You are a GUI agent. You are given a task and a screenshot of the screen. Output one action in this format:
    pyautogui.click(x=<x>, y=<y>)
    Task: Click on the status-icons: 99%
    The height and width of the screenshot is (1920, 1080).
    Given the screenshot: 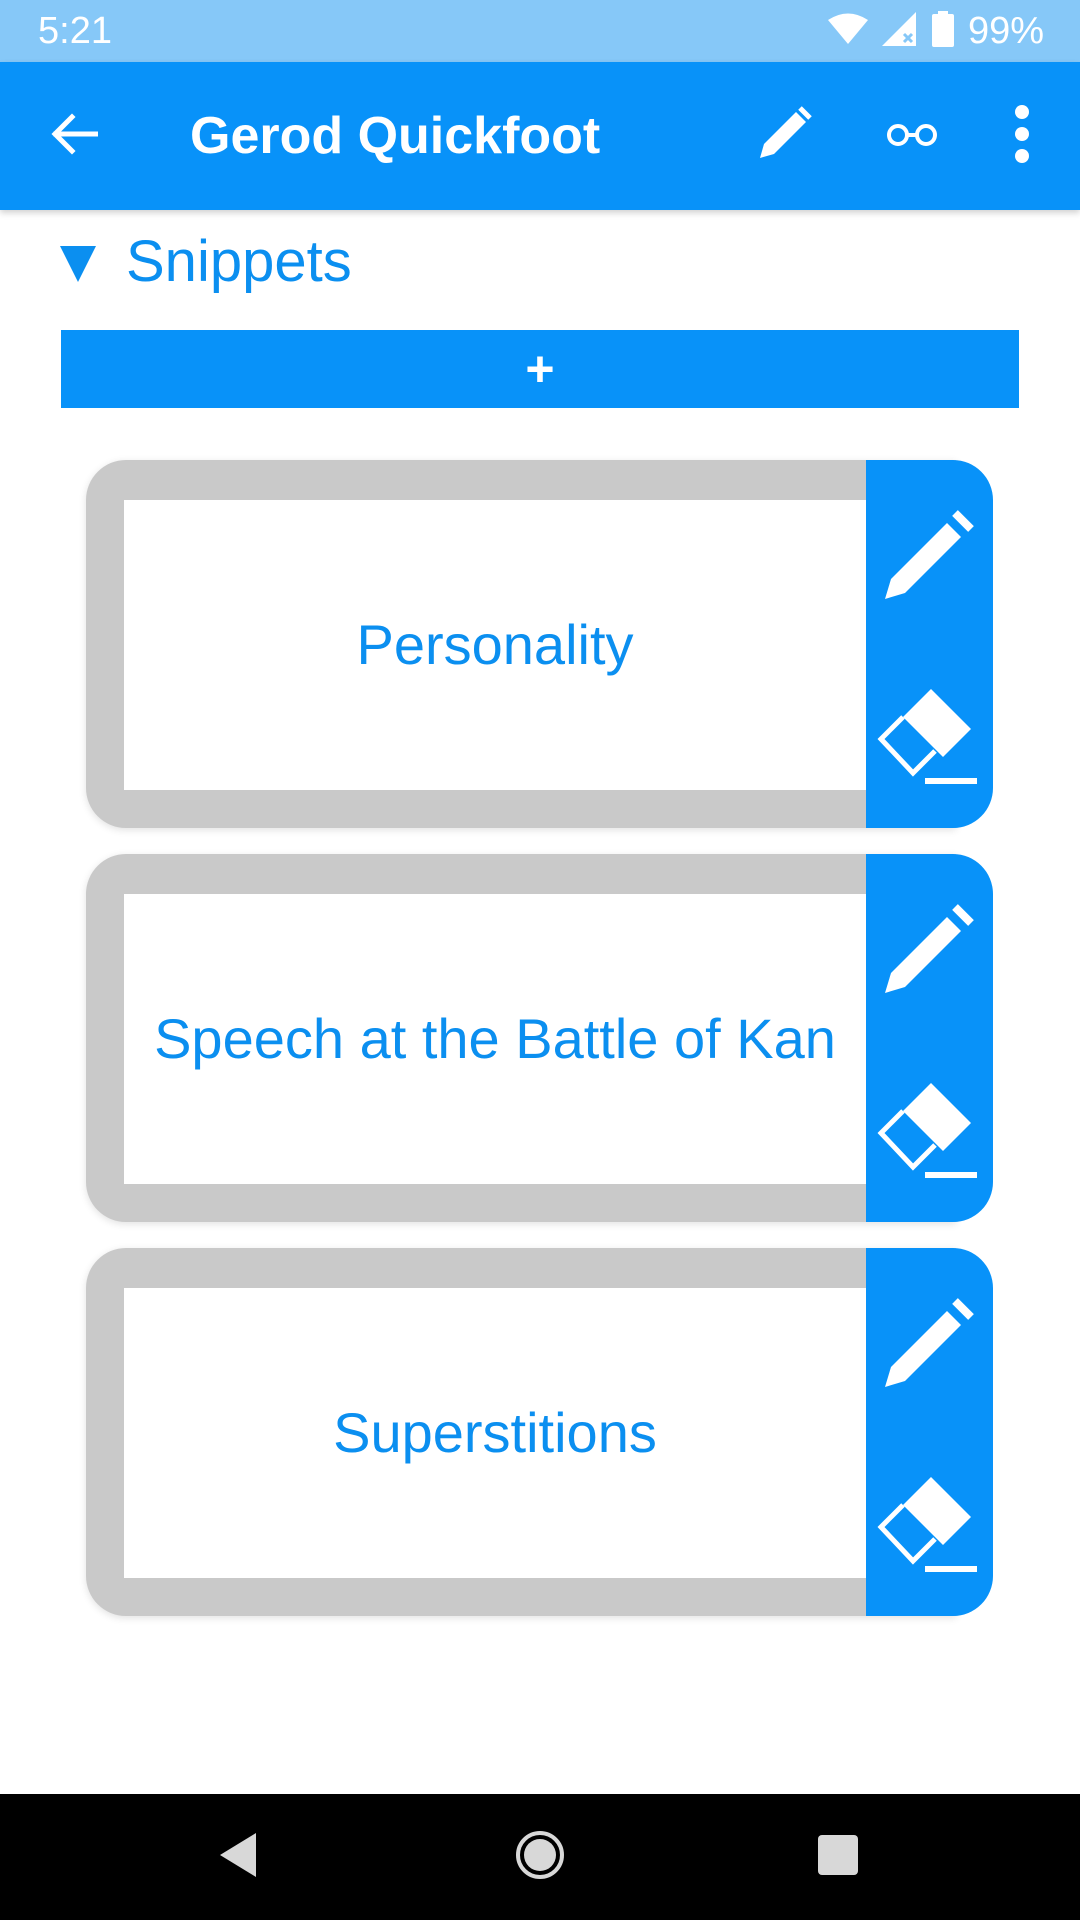 What is the action you would take?
    pyautogui.click(x=935, y=31)
    